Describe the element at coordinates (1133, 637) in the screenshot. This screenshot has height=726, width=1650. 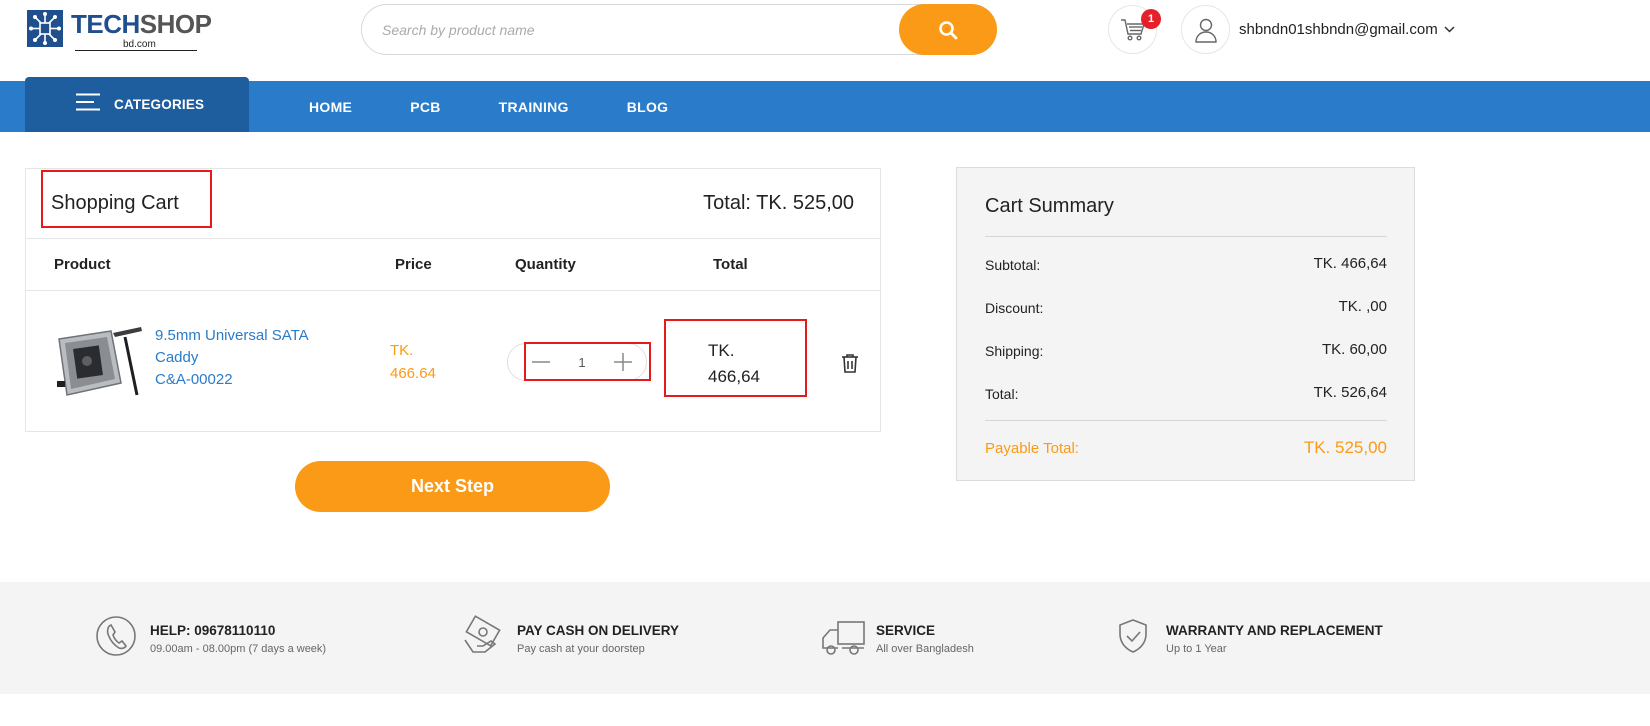
I see `shield-check-icon` at that location.